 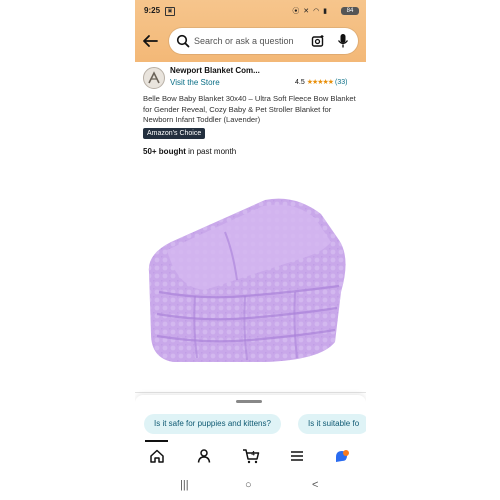 What do you see at coordinates (164, 151) in the screenshot?
I see `bought-bold: 50+ bought` at bounding box center [164, 151].